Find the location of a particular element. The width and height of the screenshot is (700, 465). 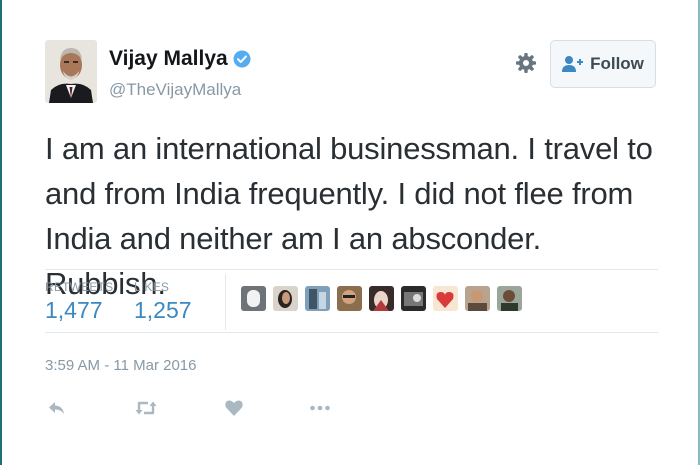

left-edge-border is located at coordinates (1, 232).